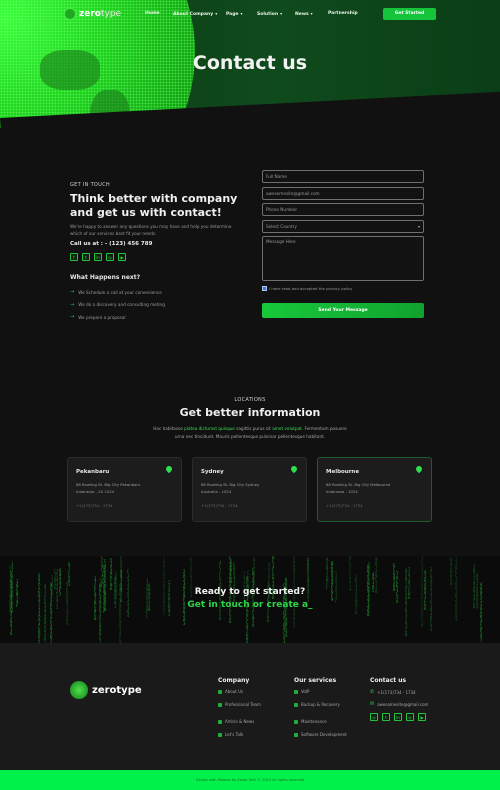 This screenshot has height=790, width=500. What do you see at coordinates (74, 257) in the screenshot?
I see `facebook-icon: f` at bounding box center [74, 257].